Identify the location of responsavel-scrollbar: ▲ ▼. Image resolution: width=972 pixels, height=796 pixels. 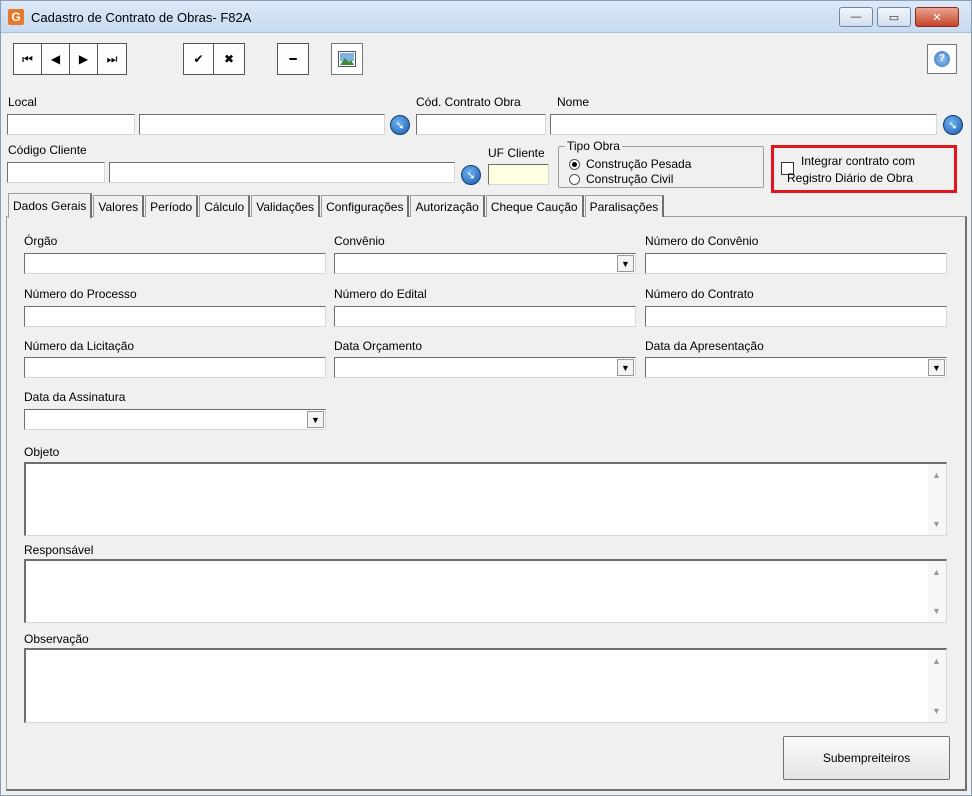
(937, 591).